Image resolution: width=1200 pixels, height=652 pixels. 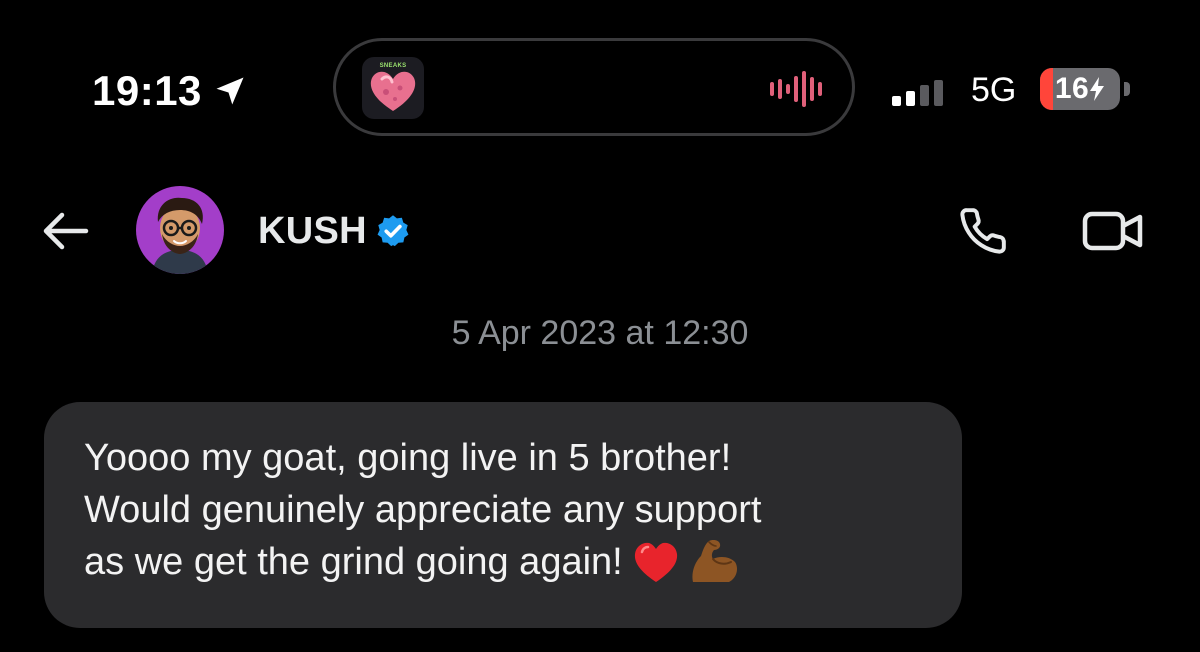 What do you see at coordinates (393, 66) in the screenshot?
I see `island-app-label: SNEAKS` at bounding box center [393, 66].